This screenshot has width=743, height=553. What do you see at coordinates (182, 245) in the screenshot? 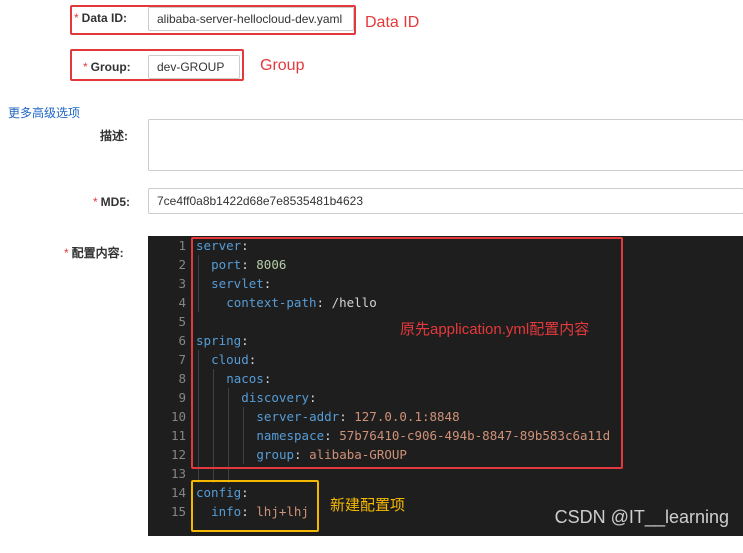
I see `line-number: 1` at bounding box center [182, 245].